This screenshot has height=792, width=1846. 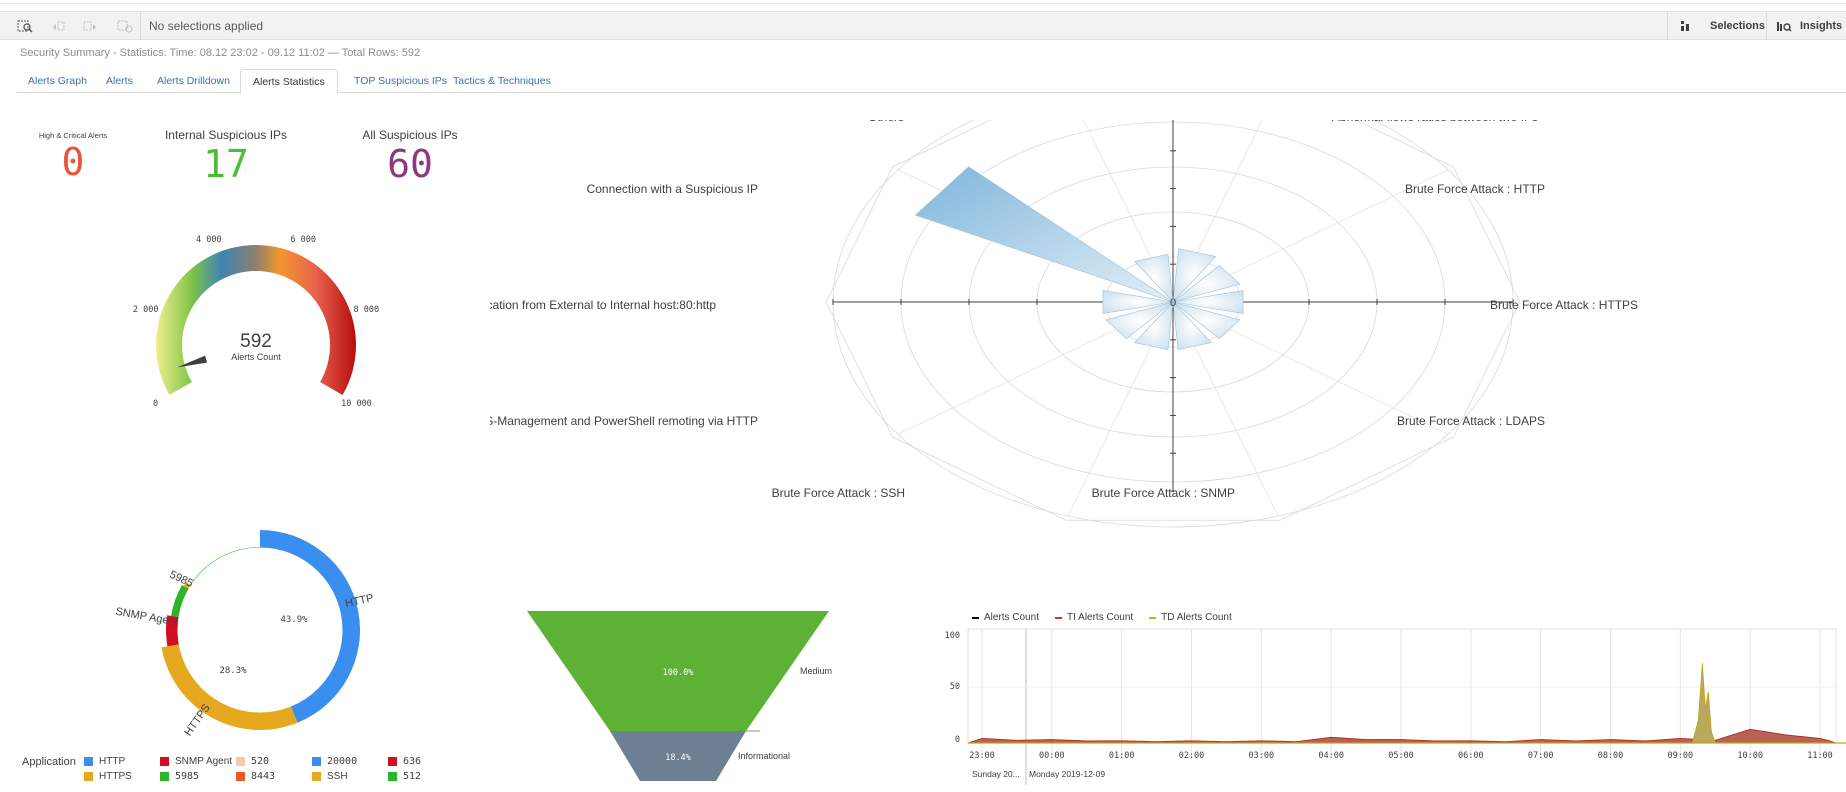 I want to click on insights-button: Insights, so click(x=1809, y=26).